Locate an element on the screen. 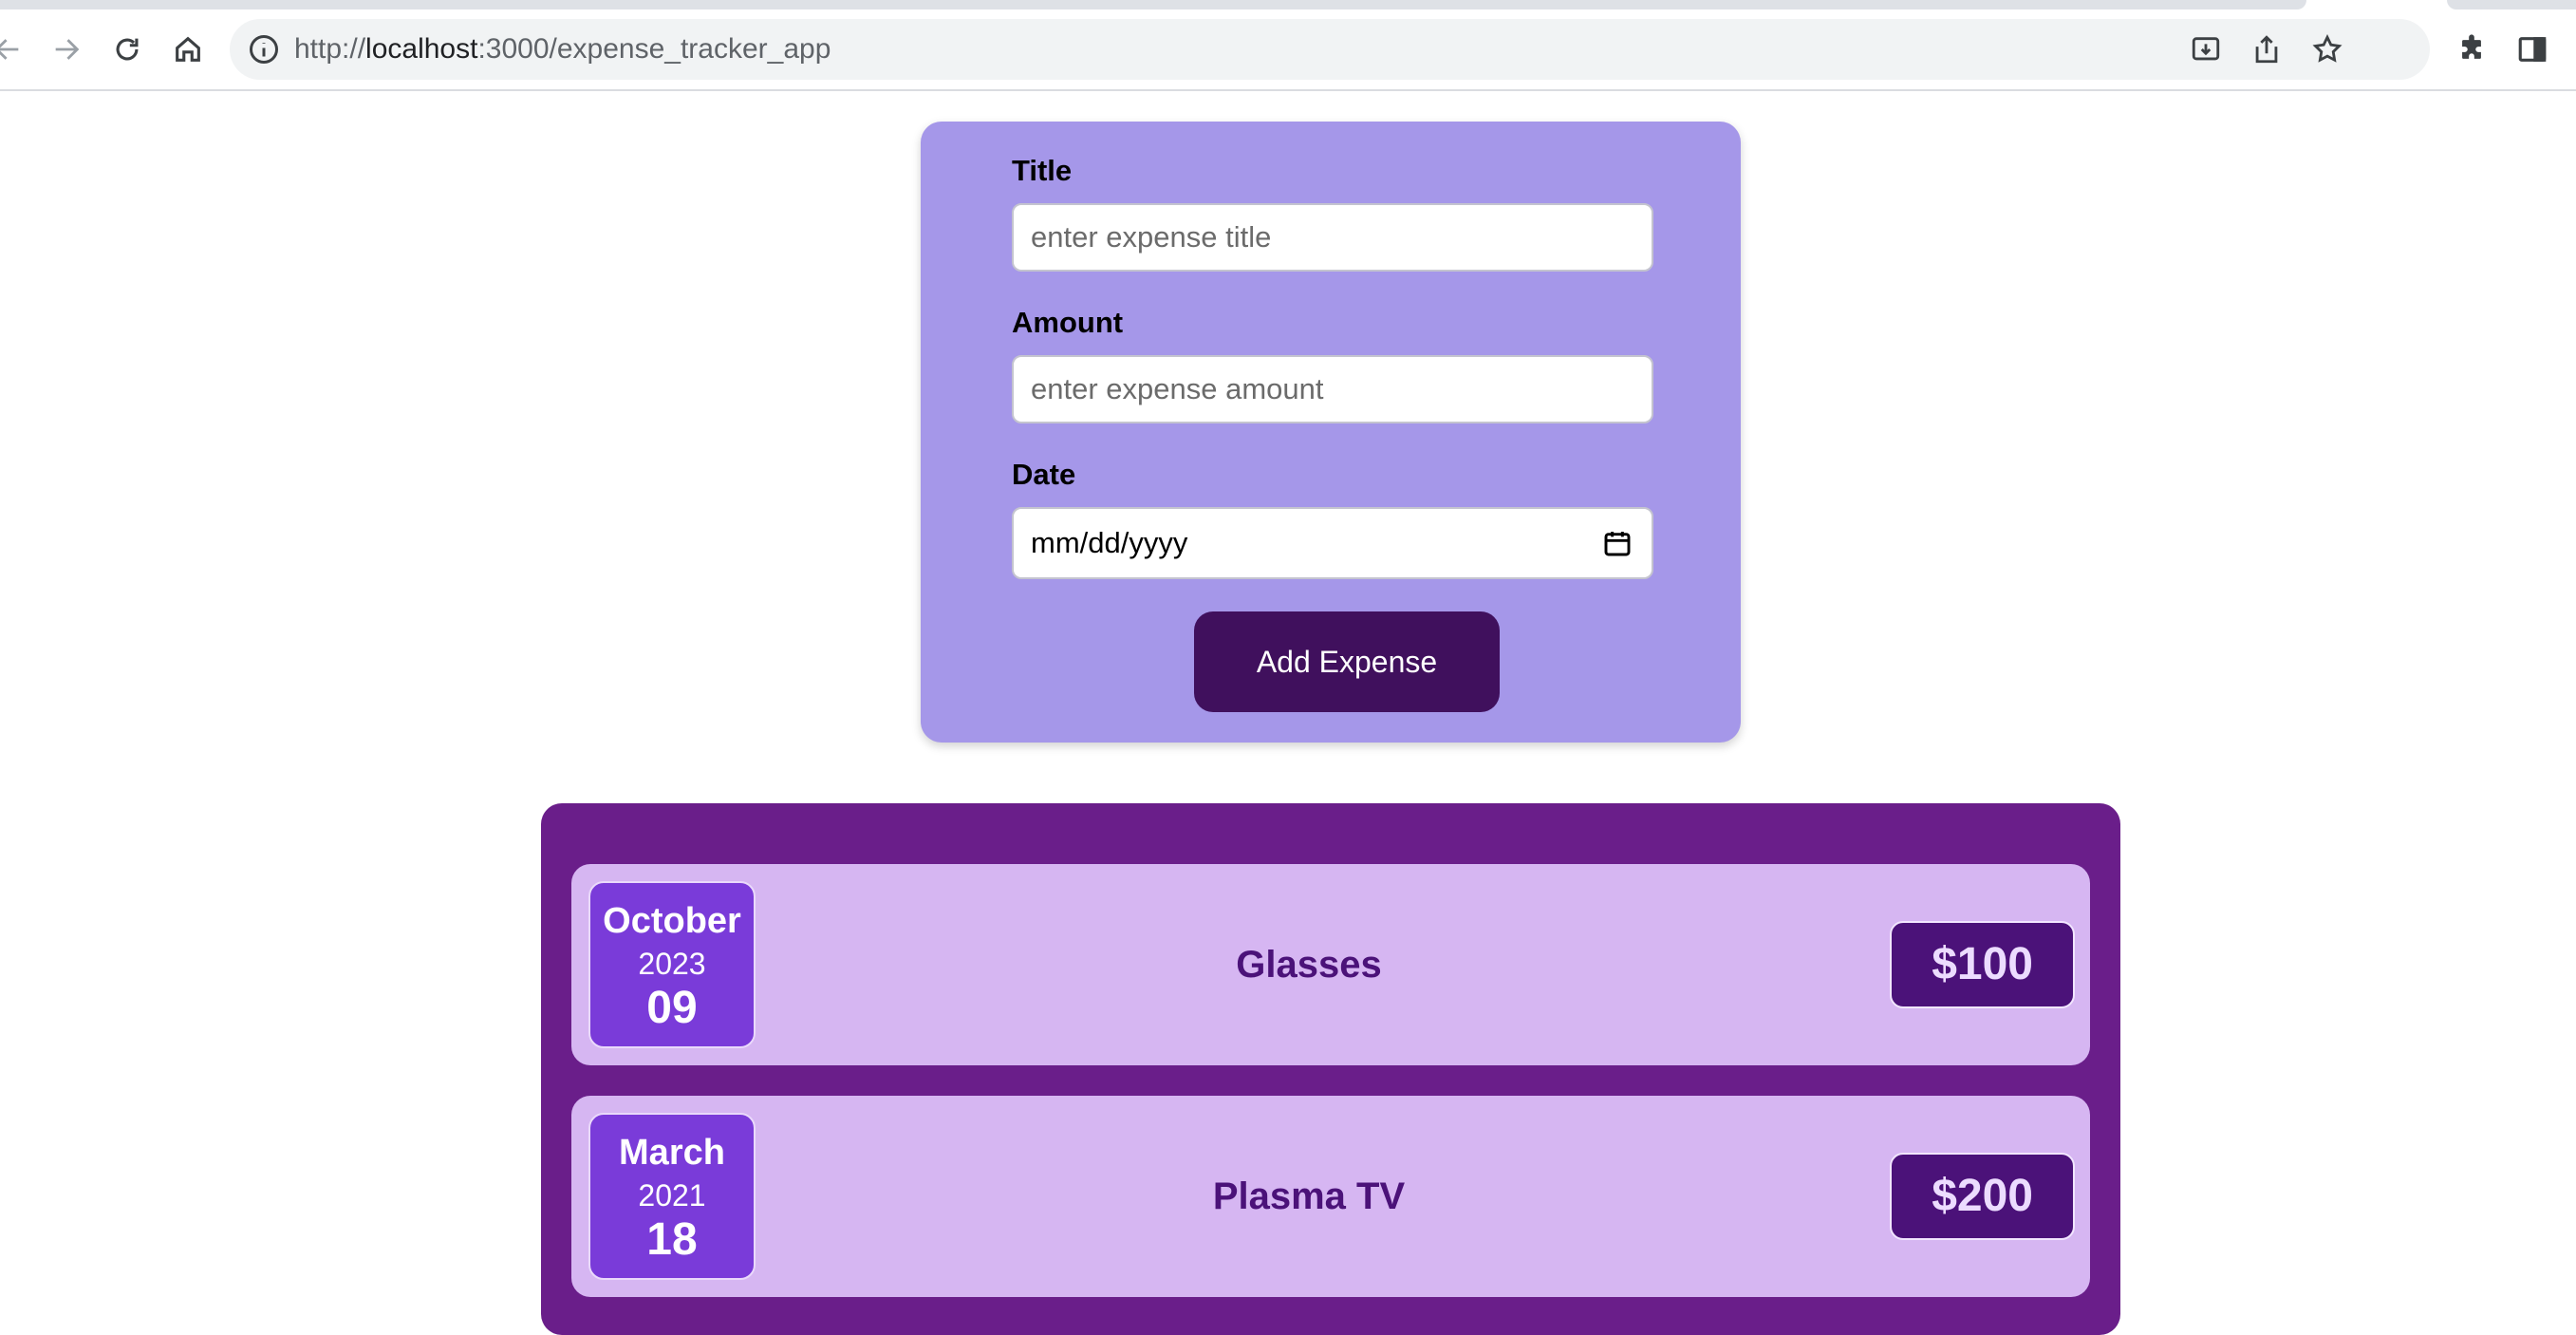 Image resolution: width=2576 pixels, height=1335 pixels. url-host: localhost is located at coordinates (422, 49).